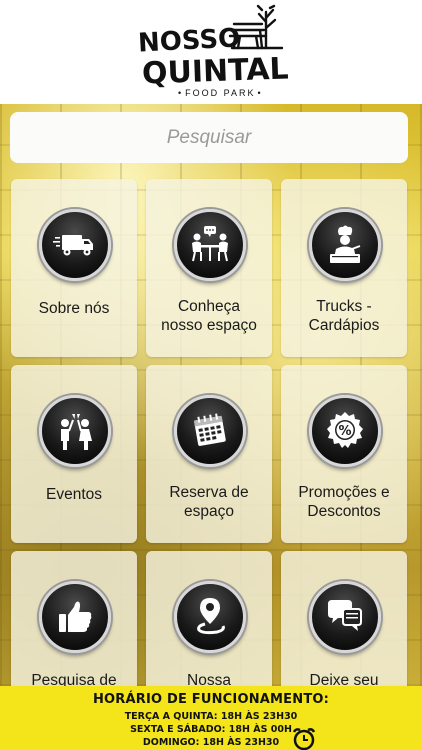  I want to click on thumbs-up-icon, so click(75, 617).